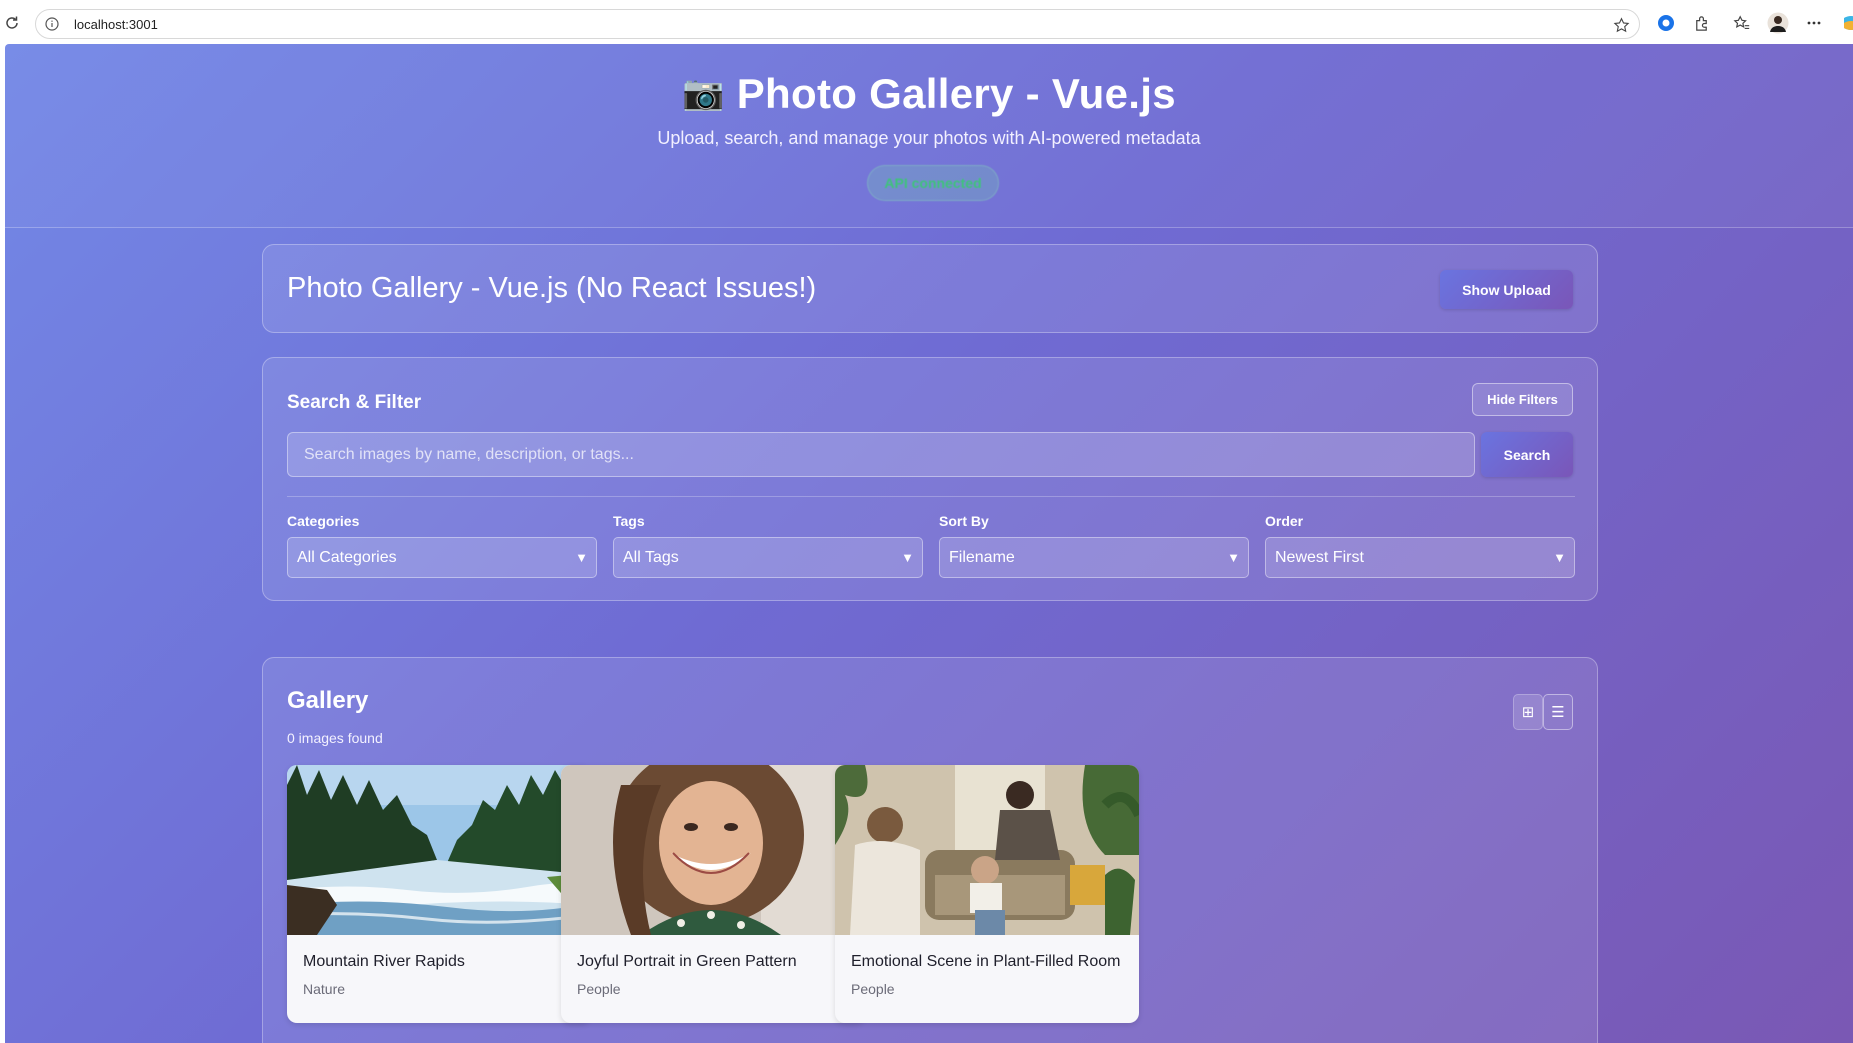 The height and width of the screenshot is (1043, 1853). What do you see at coordinates (1558, 712) in the screenshot?
I see `list-view-icon: ☰` at bounding box center [1558, 712].